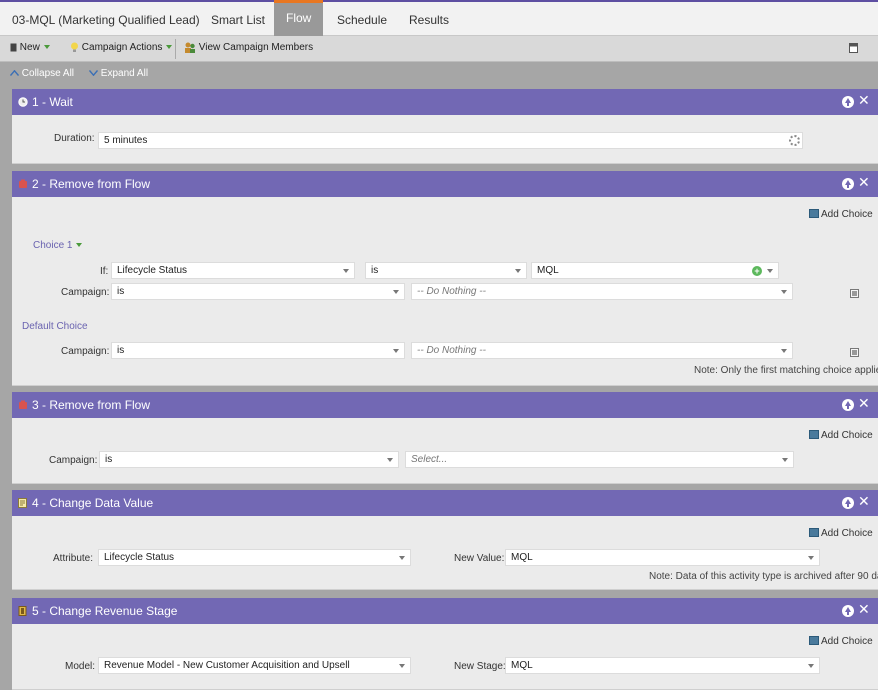 This screenshot has width=878, height=690. What do you see at coordinates (74, 138) in the screenshot?
I see `duration-label: Duration:` at bounding box center [74, 138].